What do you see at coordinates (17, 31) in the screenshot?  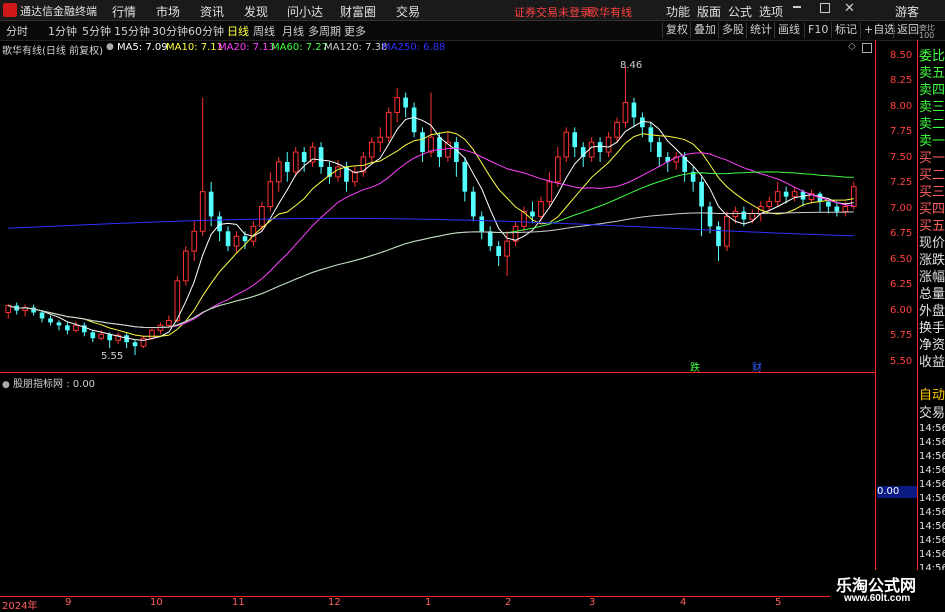 I see `period-fenshi: 分时` at bounding box center [17, 31].